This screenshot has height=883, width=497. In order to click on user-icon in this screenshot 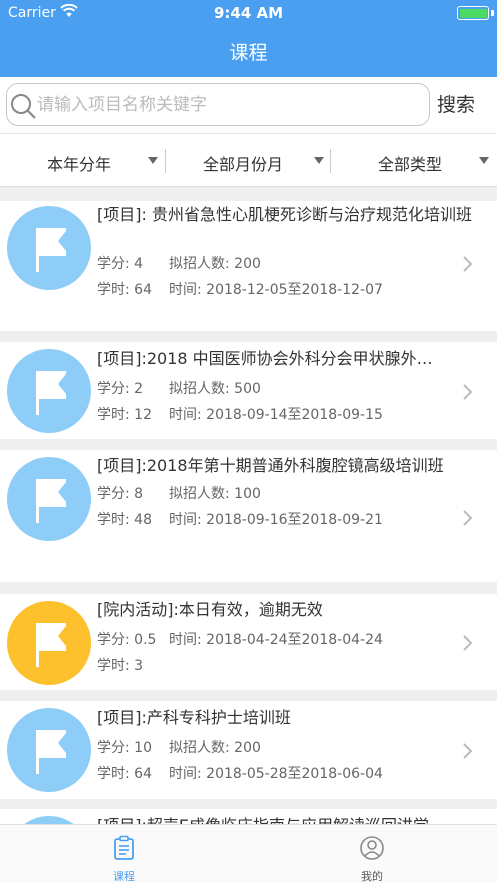, I will do `click(372, 848)`.